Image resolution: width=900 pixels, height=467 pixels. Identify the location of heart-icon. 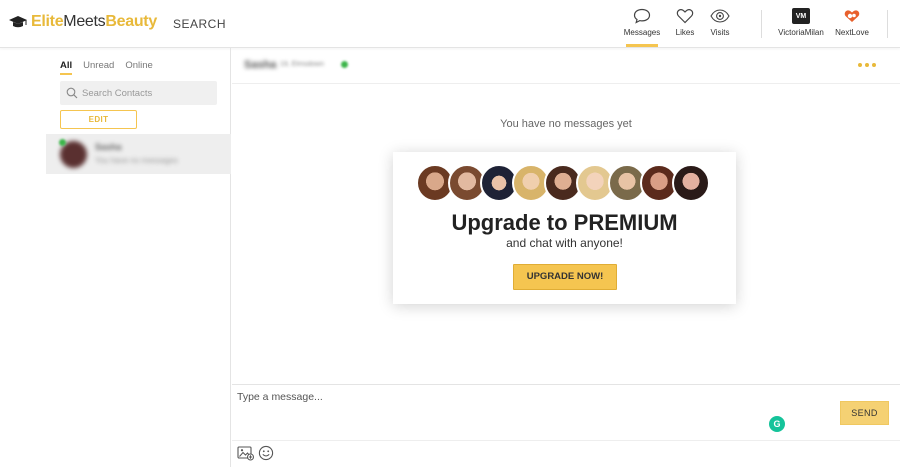
(685, 16).